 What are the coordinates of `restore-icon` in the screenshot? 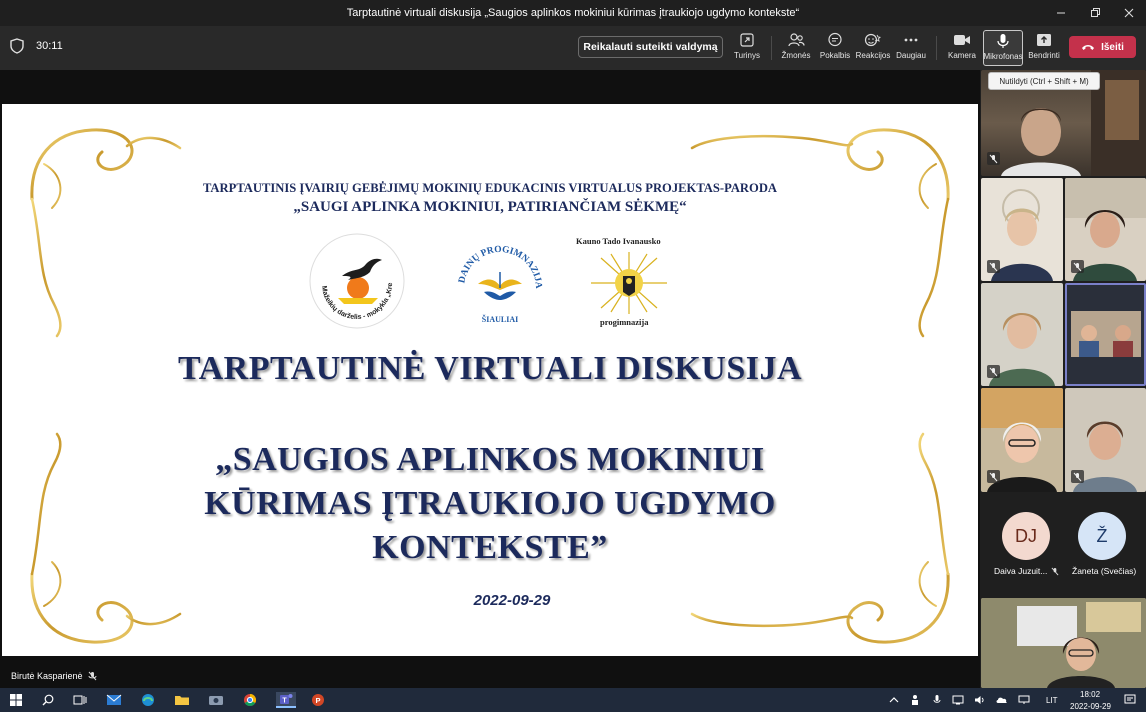 It's located at (1095, 12).